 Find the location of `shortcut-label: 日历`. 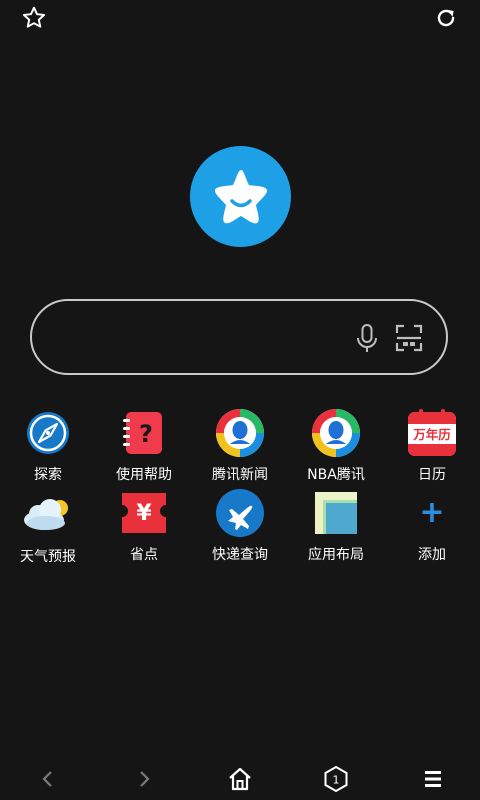

shortcut-label: 日历 is located at coordinates (432, 475).